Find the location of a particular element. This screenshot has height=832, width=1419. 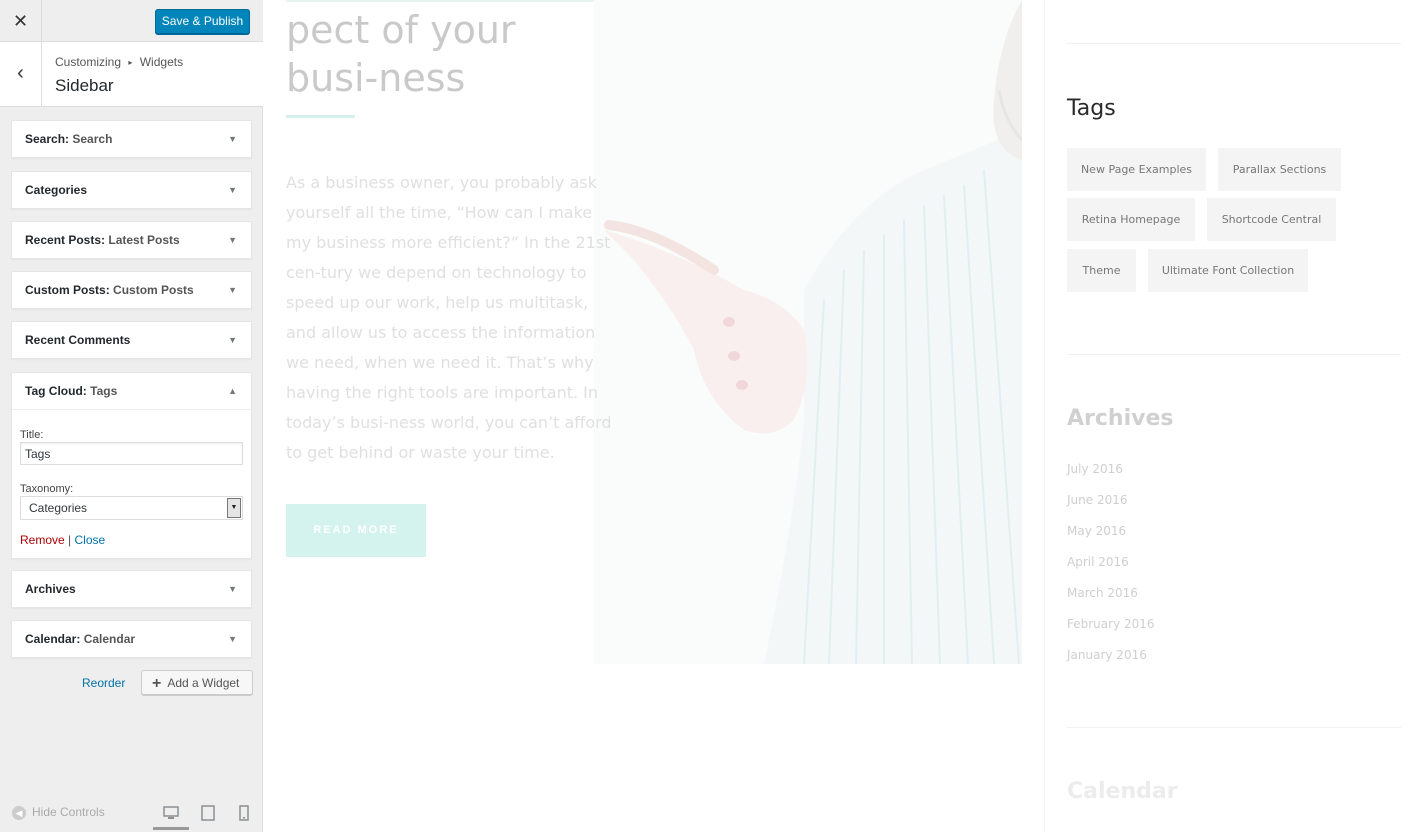

read-more-button: READ MORE is located at coordinates (356, 530).